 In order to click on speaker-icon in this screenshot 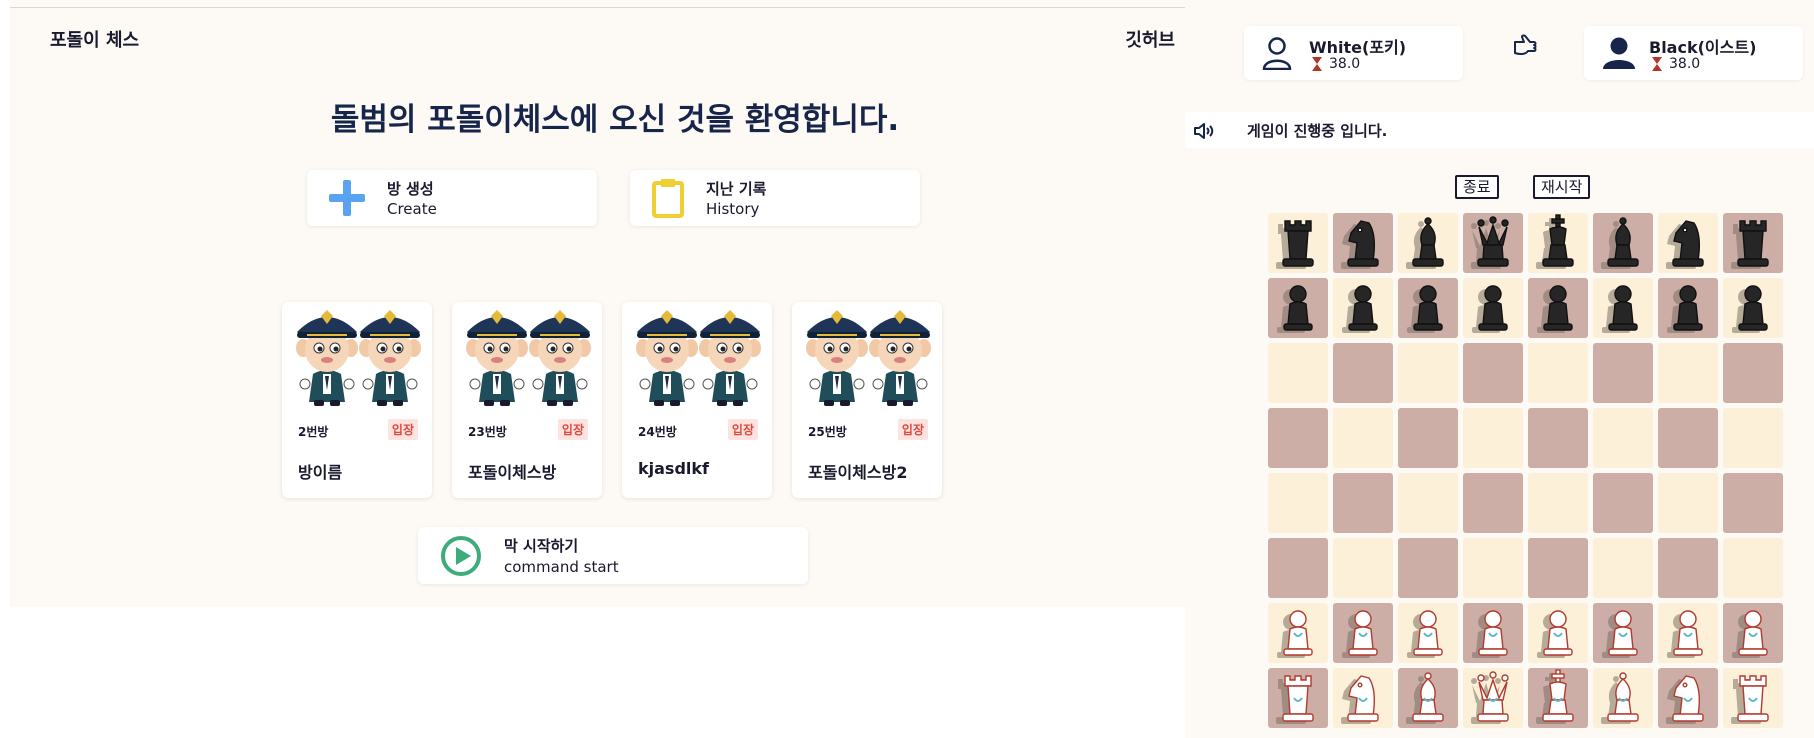, I will do `click(1204, 133)`.